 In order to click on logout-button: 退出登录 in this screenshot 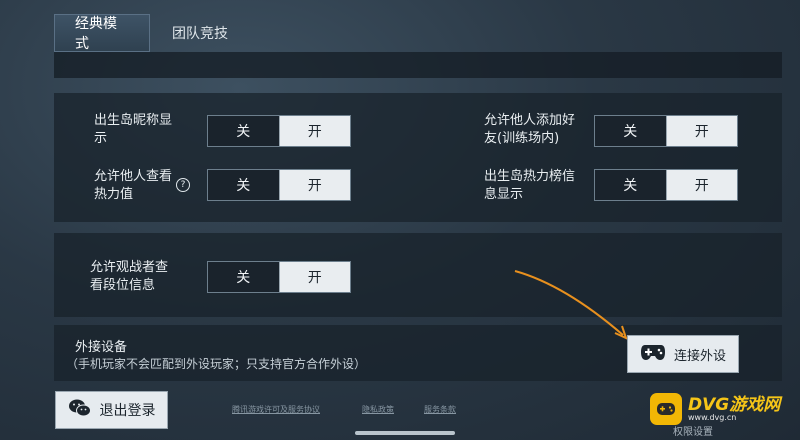, I will do `click(111, 410)`.